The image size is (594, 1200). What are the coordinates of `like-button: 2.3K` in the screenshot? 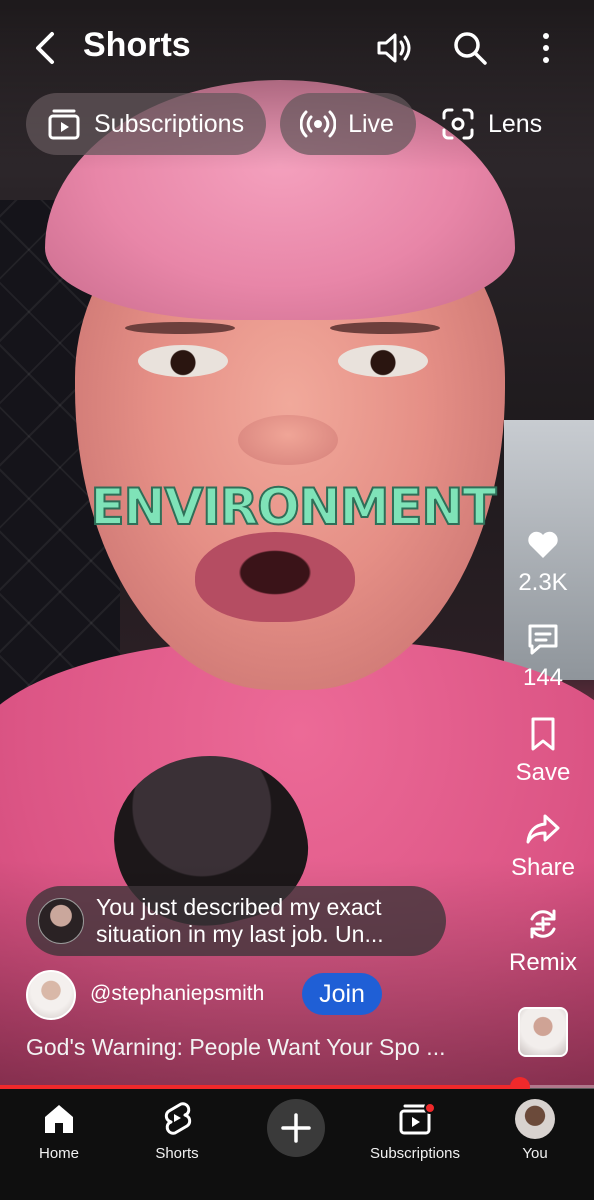 It's located at (543, 561).